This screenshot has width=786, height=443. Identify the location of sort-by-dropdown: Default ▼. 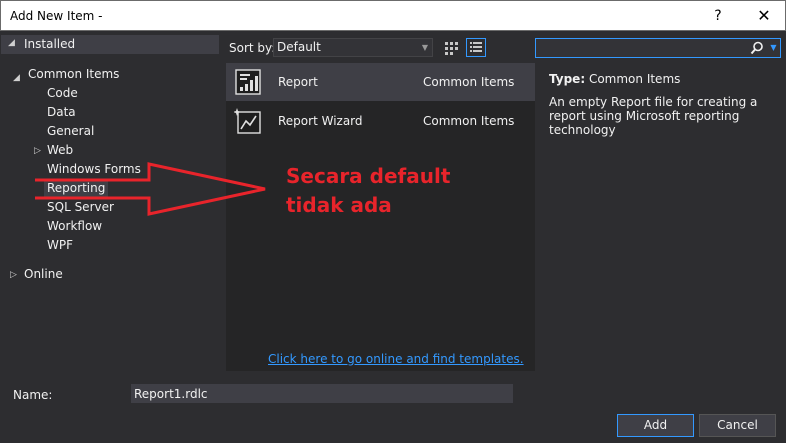
(353, 47).